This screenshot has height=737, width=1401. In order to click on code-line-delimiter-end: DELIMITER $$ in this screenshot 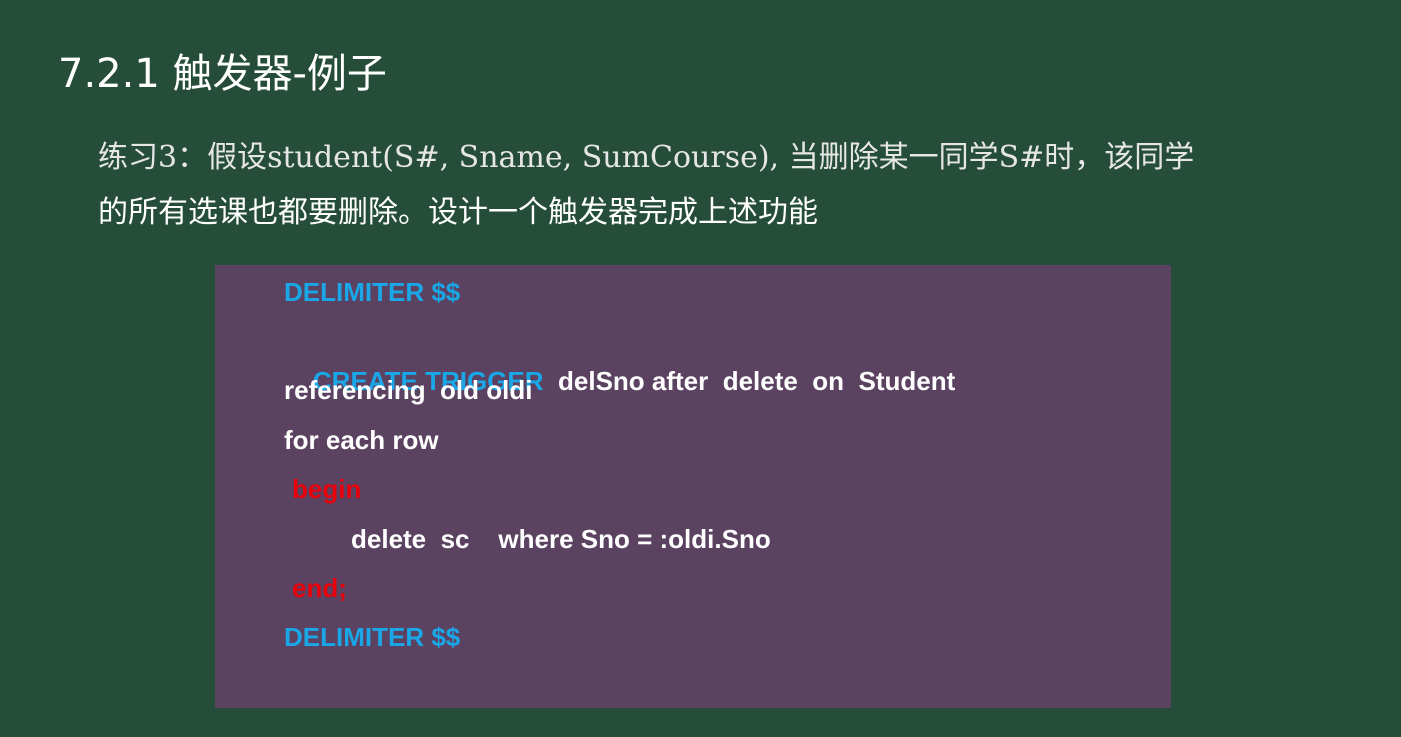, I will do `click(372, 637)`.